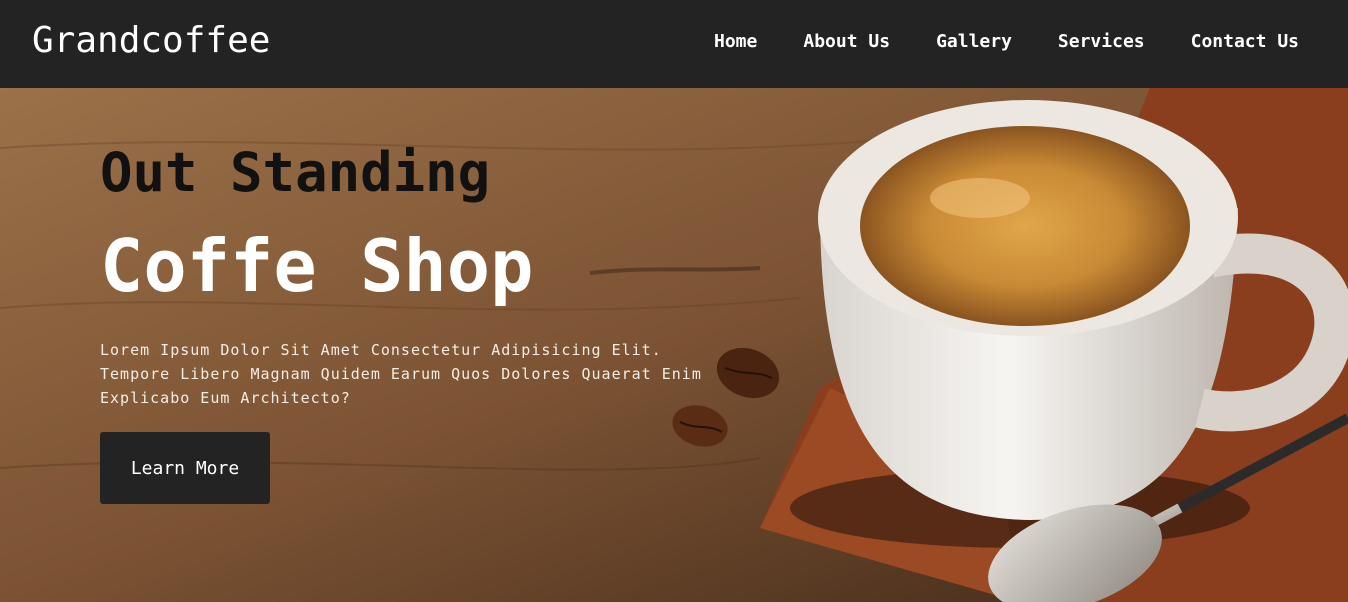  I want to click on nav-link-home: Home, so click(735, 41).